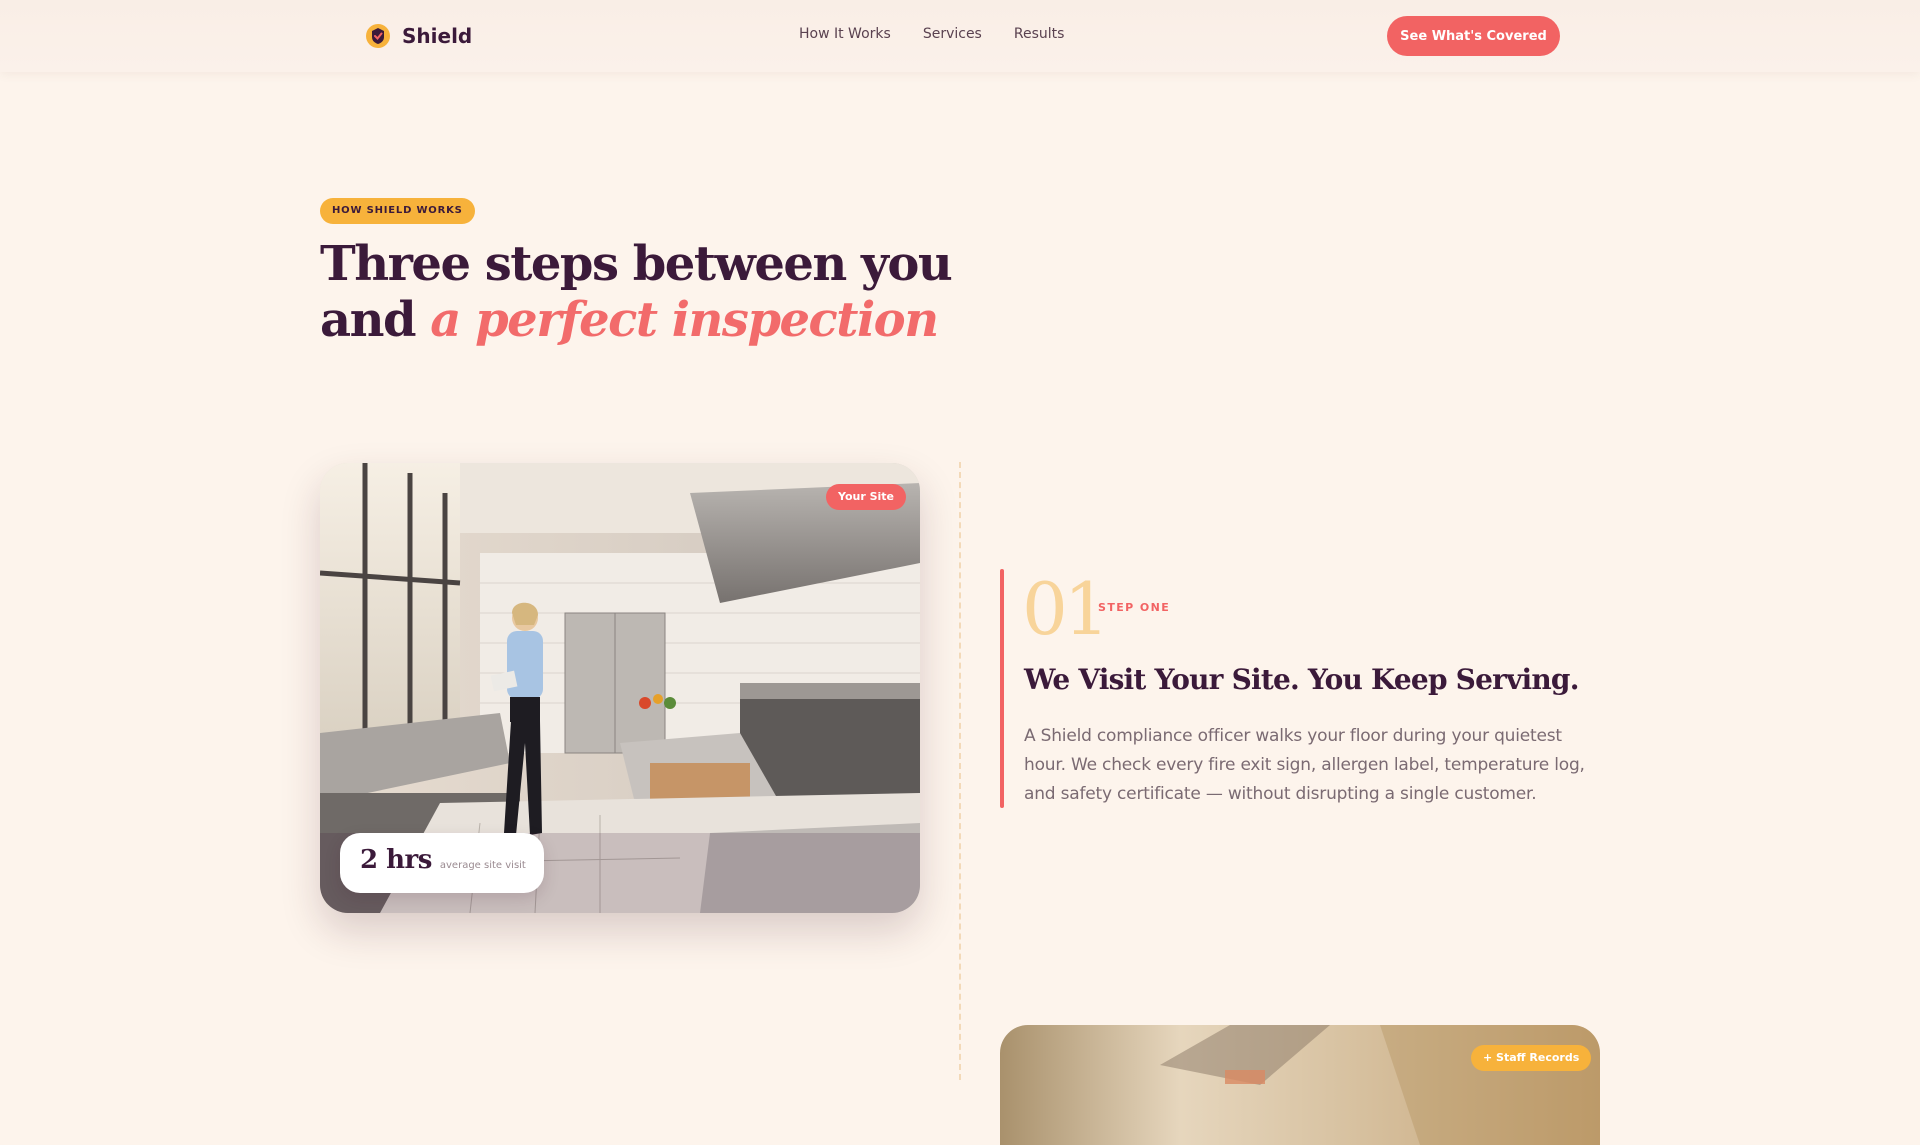 The height and width of the screenshot is (1145, 1920). I want to click on see-whats-covered-button: See What's Covered, so click(1473, 36).